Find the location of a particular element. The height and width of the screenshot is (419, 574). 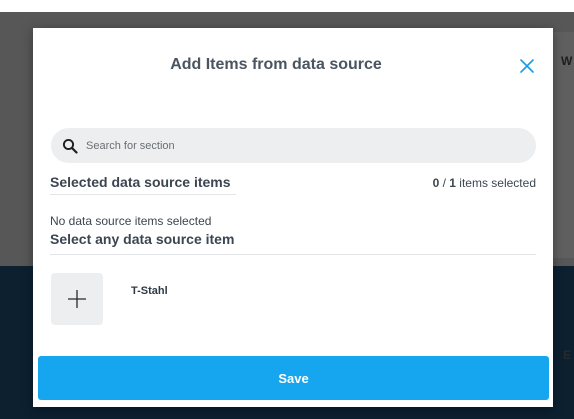

plus-icon is located at coordinates (77, 299).